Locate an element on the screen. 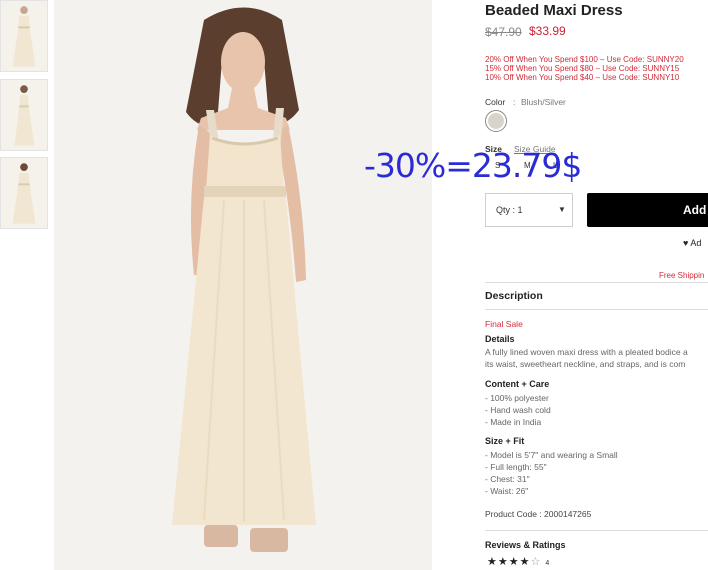  star-rating: ★★★★☆ 4 is located at coordinates (518, 561).